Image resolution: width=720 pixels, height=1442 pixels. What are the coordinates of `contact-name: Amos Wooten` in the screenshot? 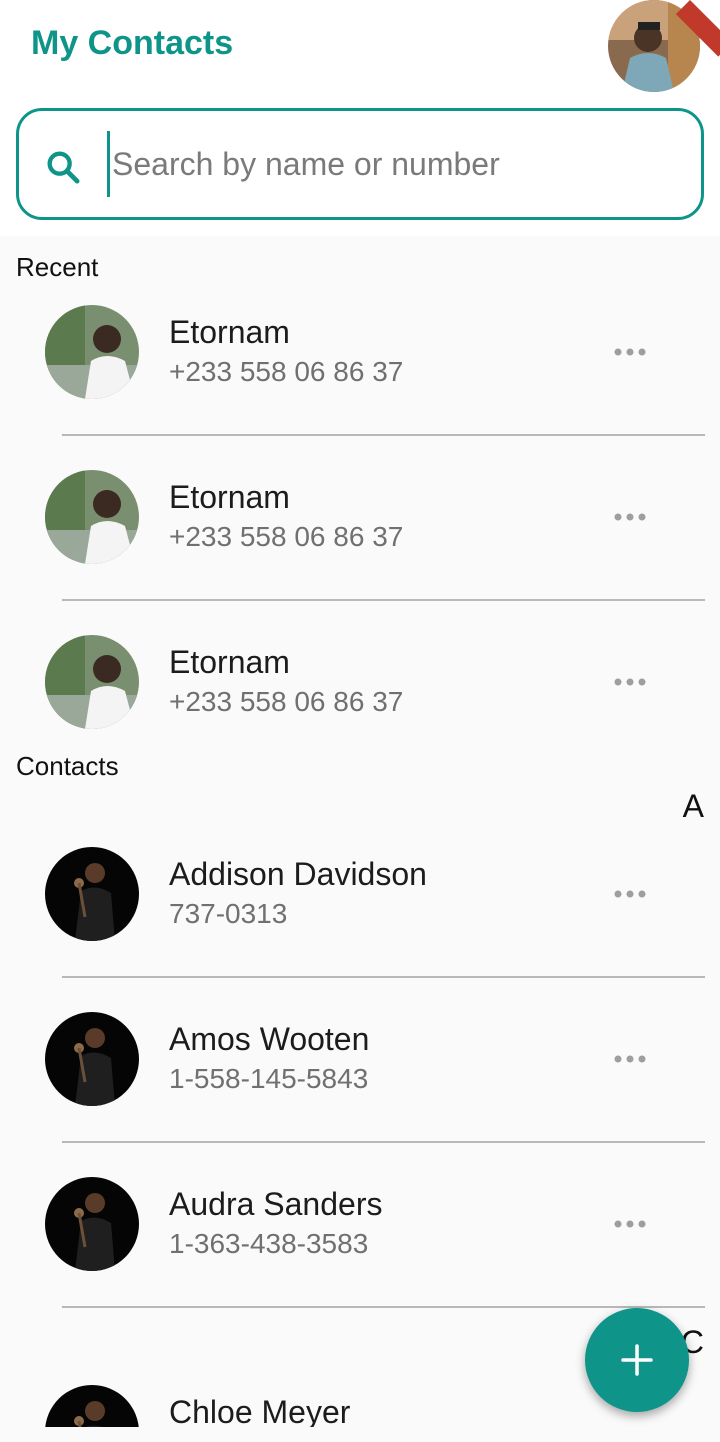 It's located at (269, 1039).